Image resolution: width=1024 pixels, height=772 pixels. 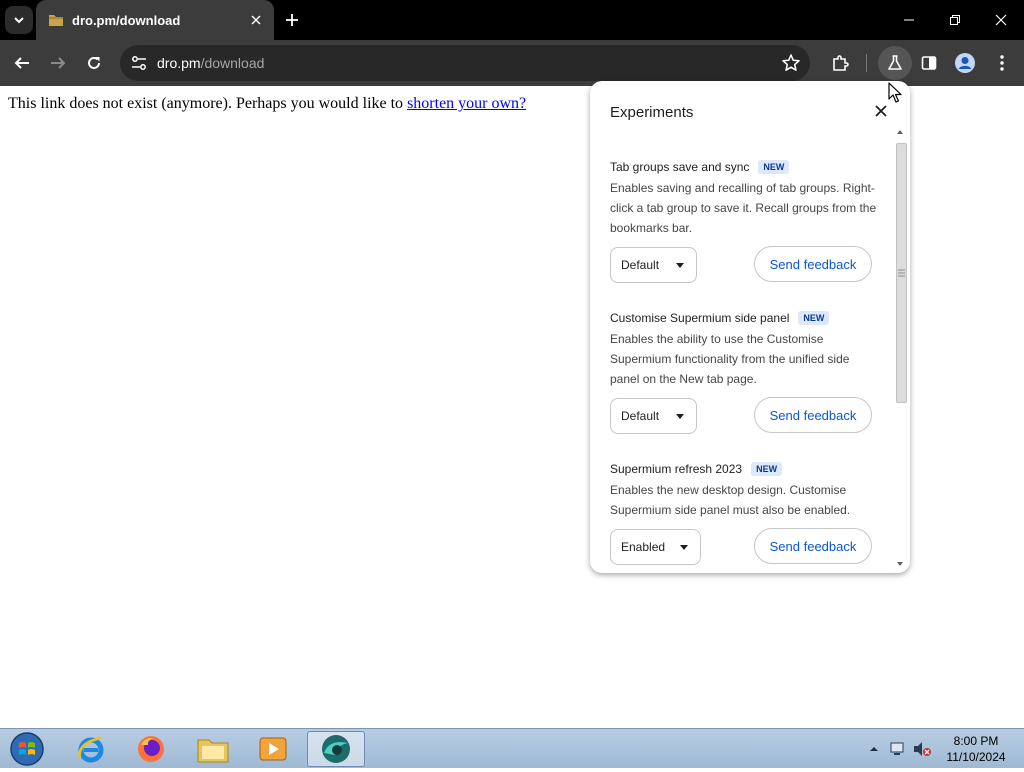 What do you see at coordinates (976, 757) in the screenshot?
I see `clock-date: 11/10/2024` at bounding box center [976, 757].